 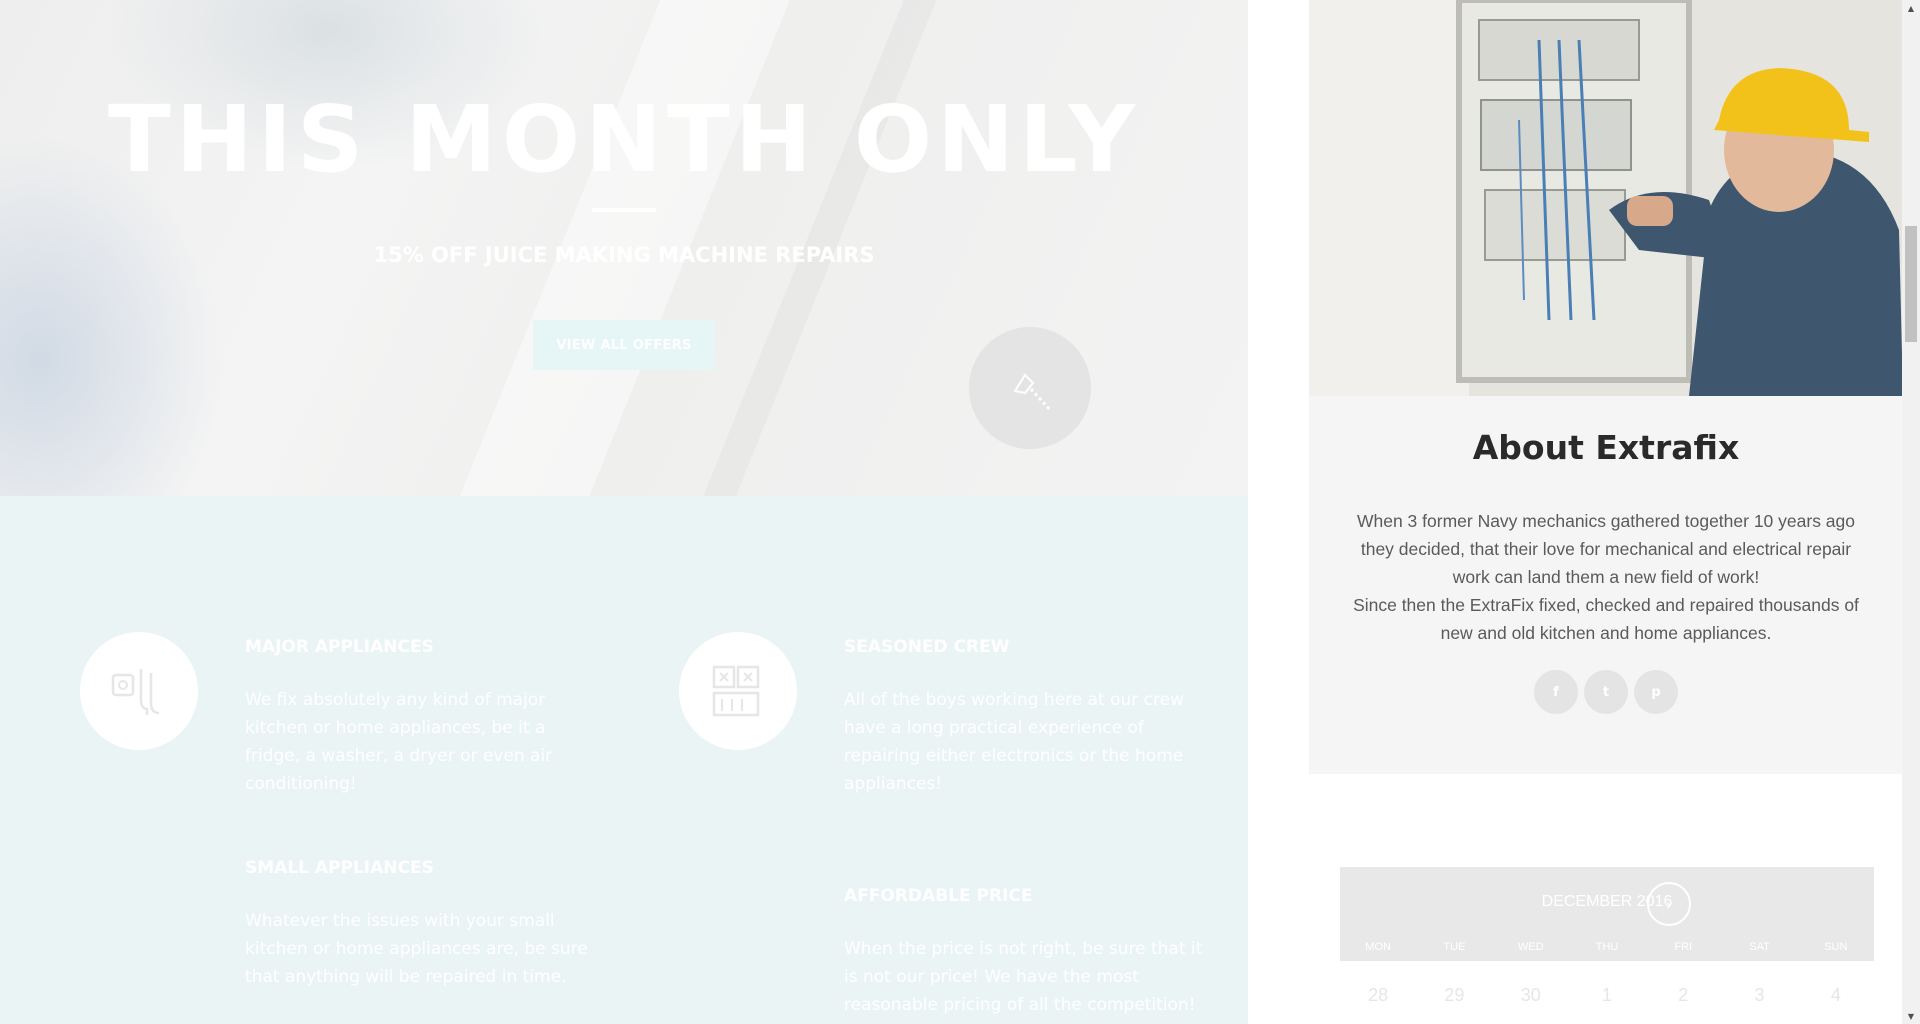 What do you see at coordinates (1378, 995) in the screenshot?
I see `calendar-date: 28` at bounding box center [1378, 995].